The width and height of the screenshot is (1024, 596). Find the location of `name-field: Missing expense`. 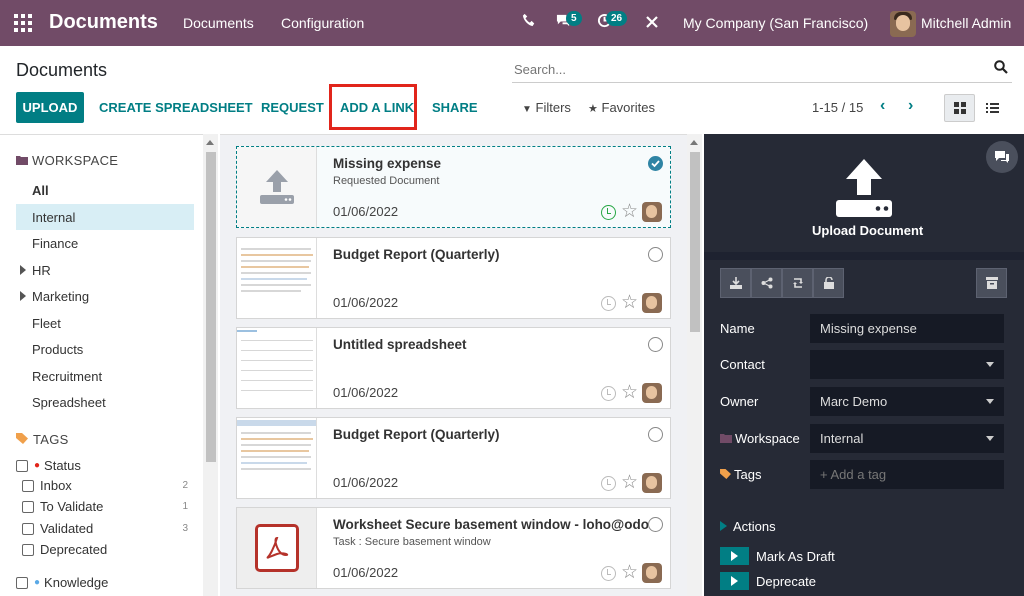

name-field: Missing expense is located at coordinates (907, 328).